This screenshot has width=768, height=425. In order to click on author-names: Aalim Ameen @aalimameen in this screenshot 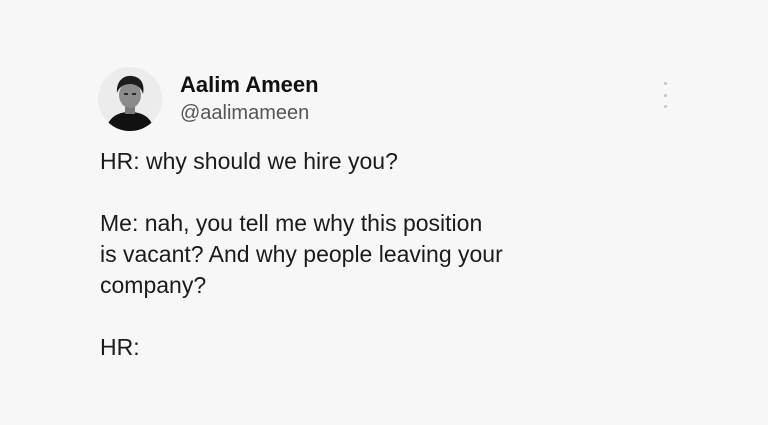, I will do `click(249, 99)`.